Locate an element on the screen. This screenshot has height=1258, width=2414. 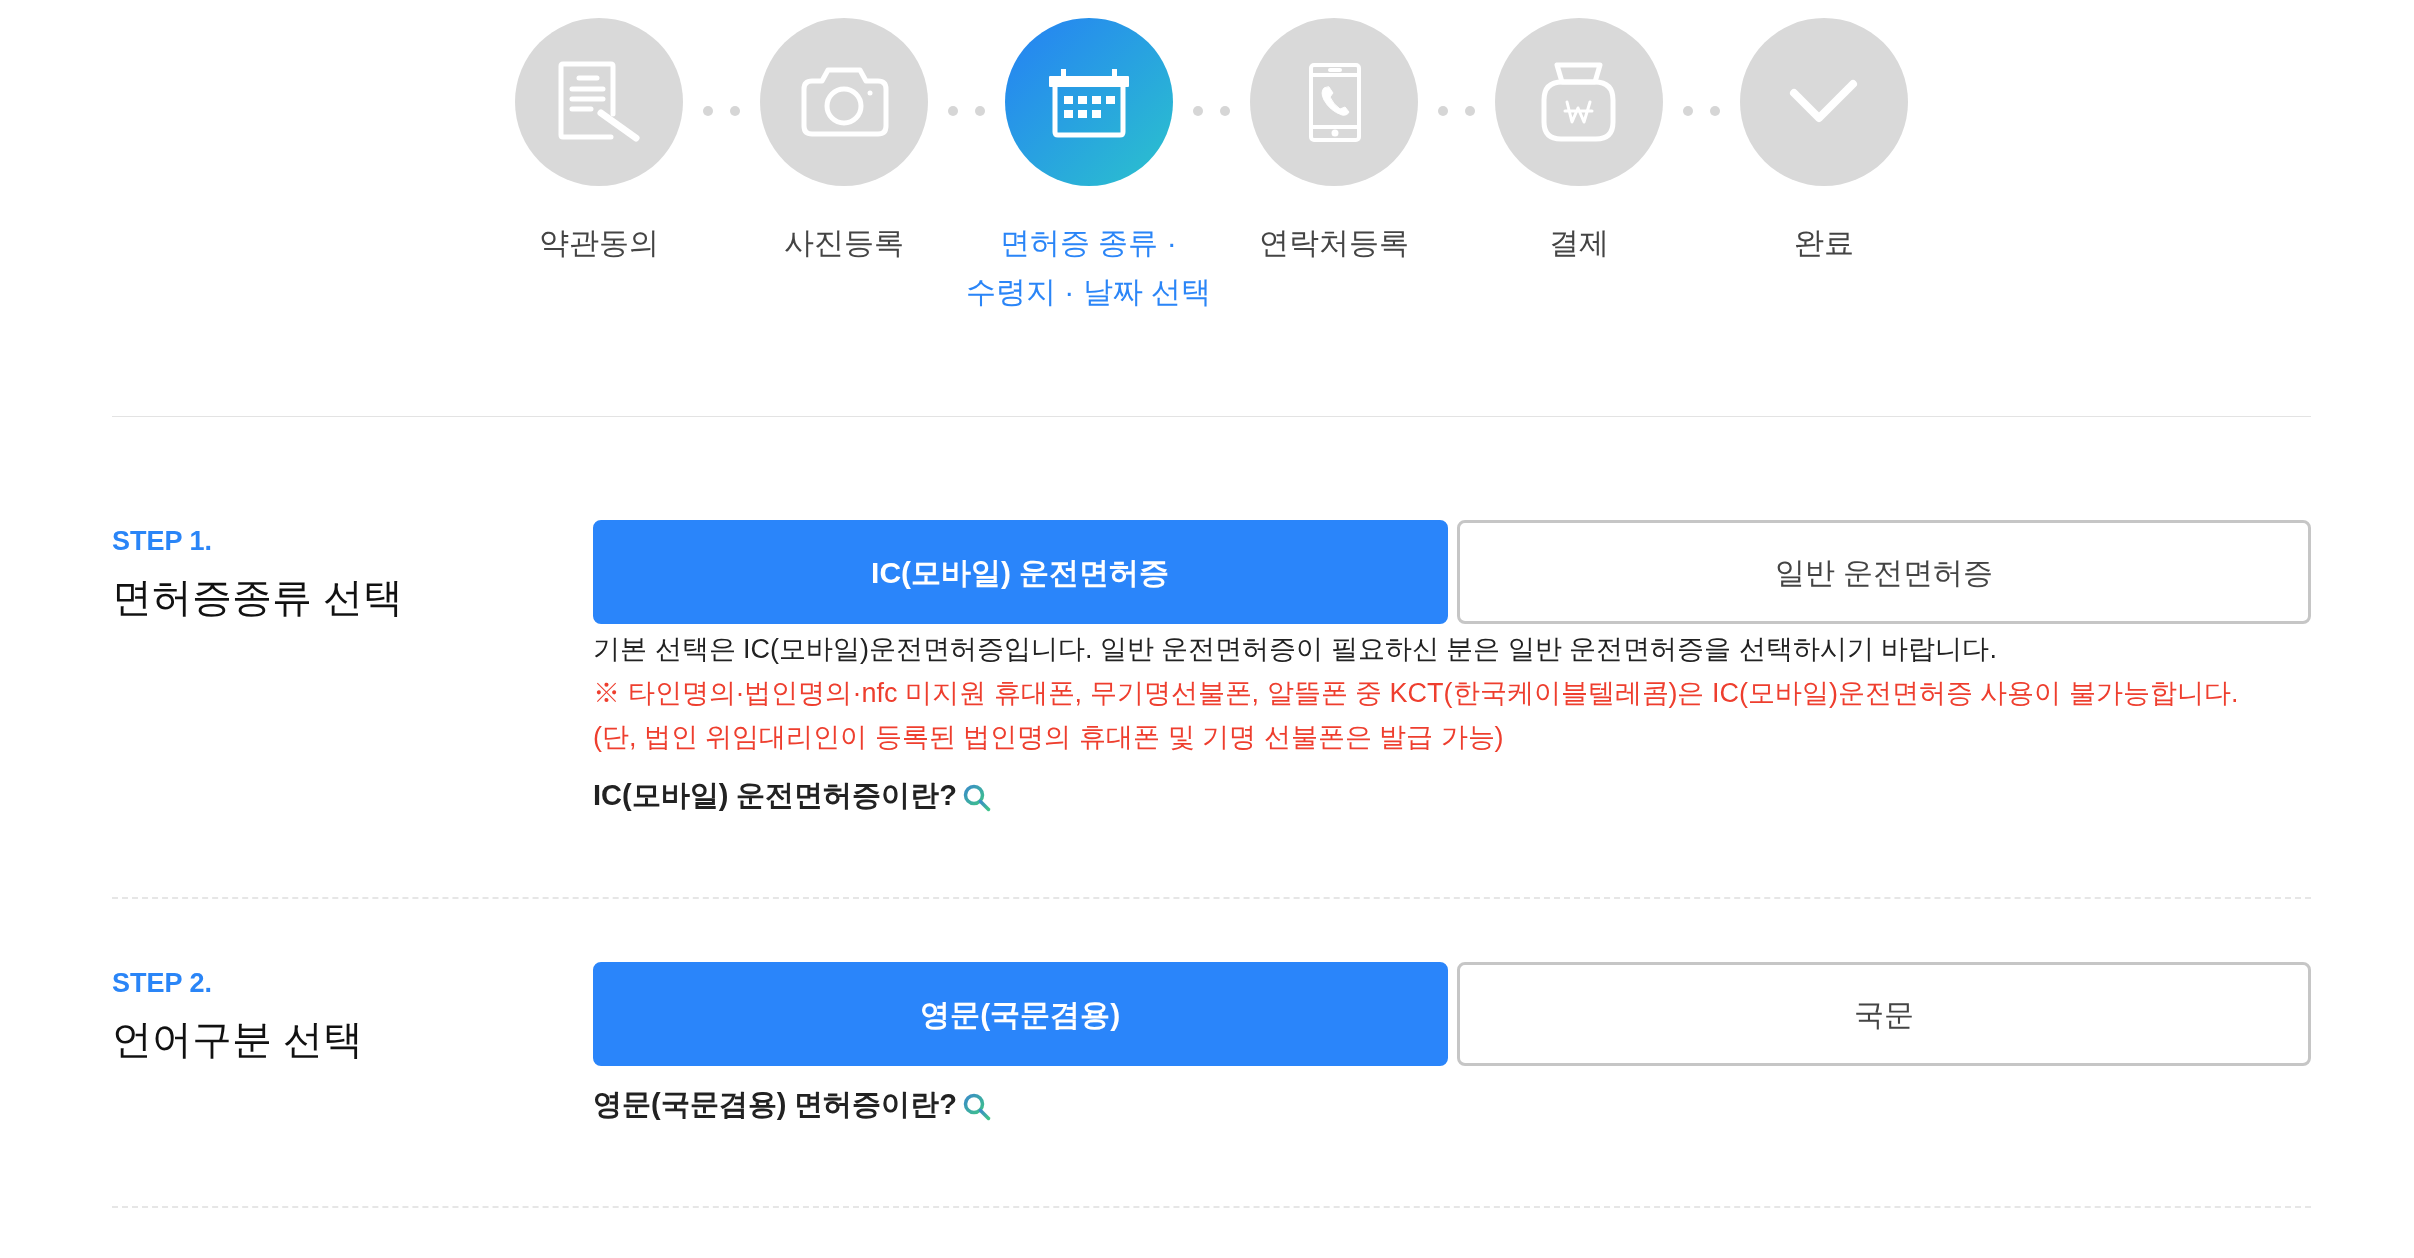
option-button: 국문 is located at coordinates (1883, 1014).